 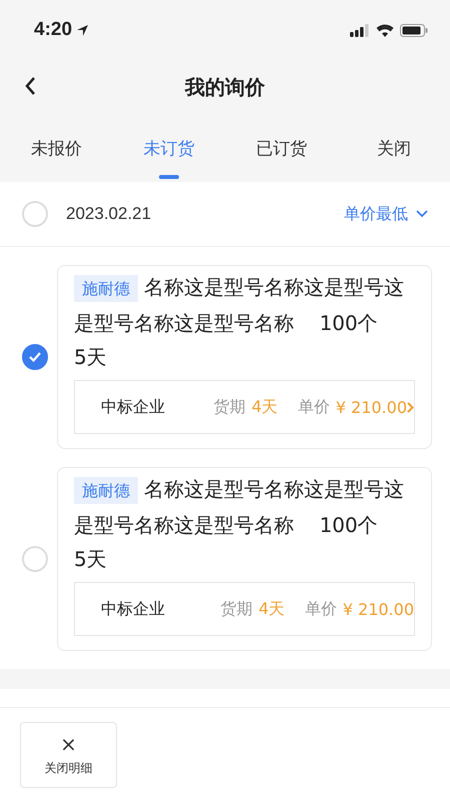 I want to click on checkmark-icon, so click(x=35, y=357).